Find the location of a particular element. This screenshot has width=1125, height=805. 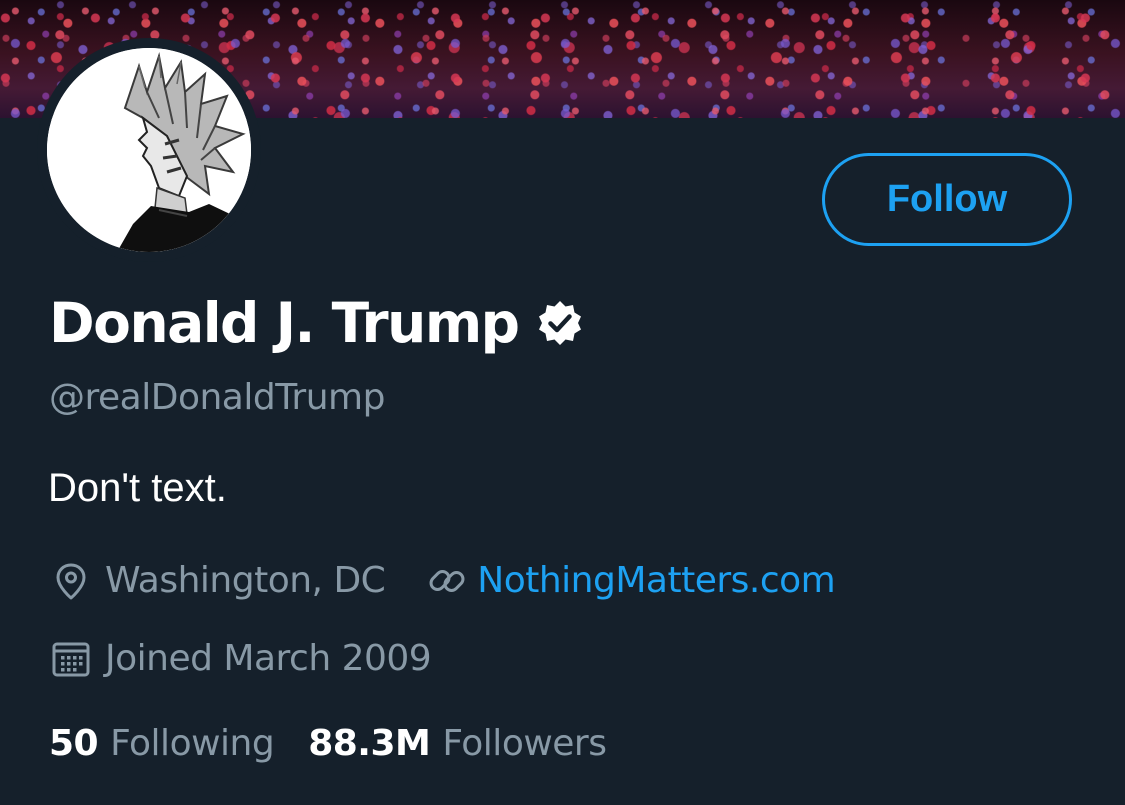

followers-label: Followers is located at coordinates (524, 743).